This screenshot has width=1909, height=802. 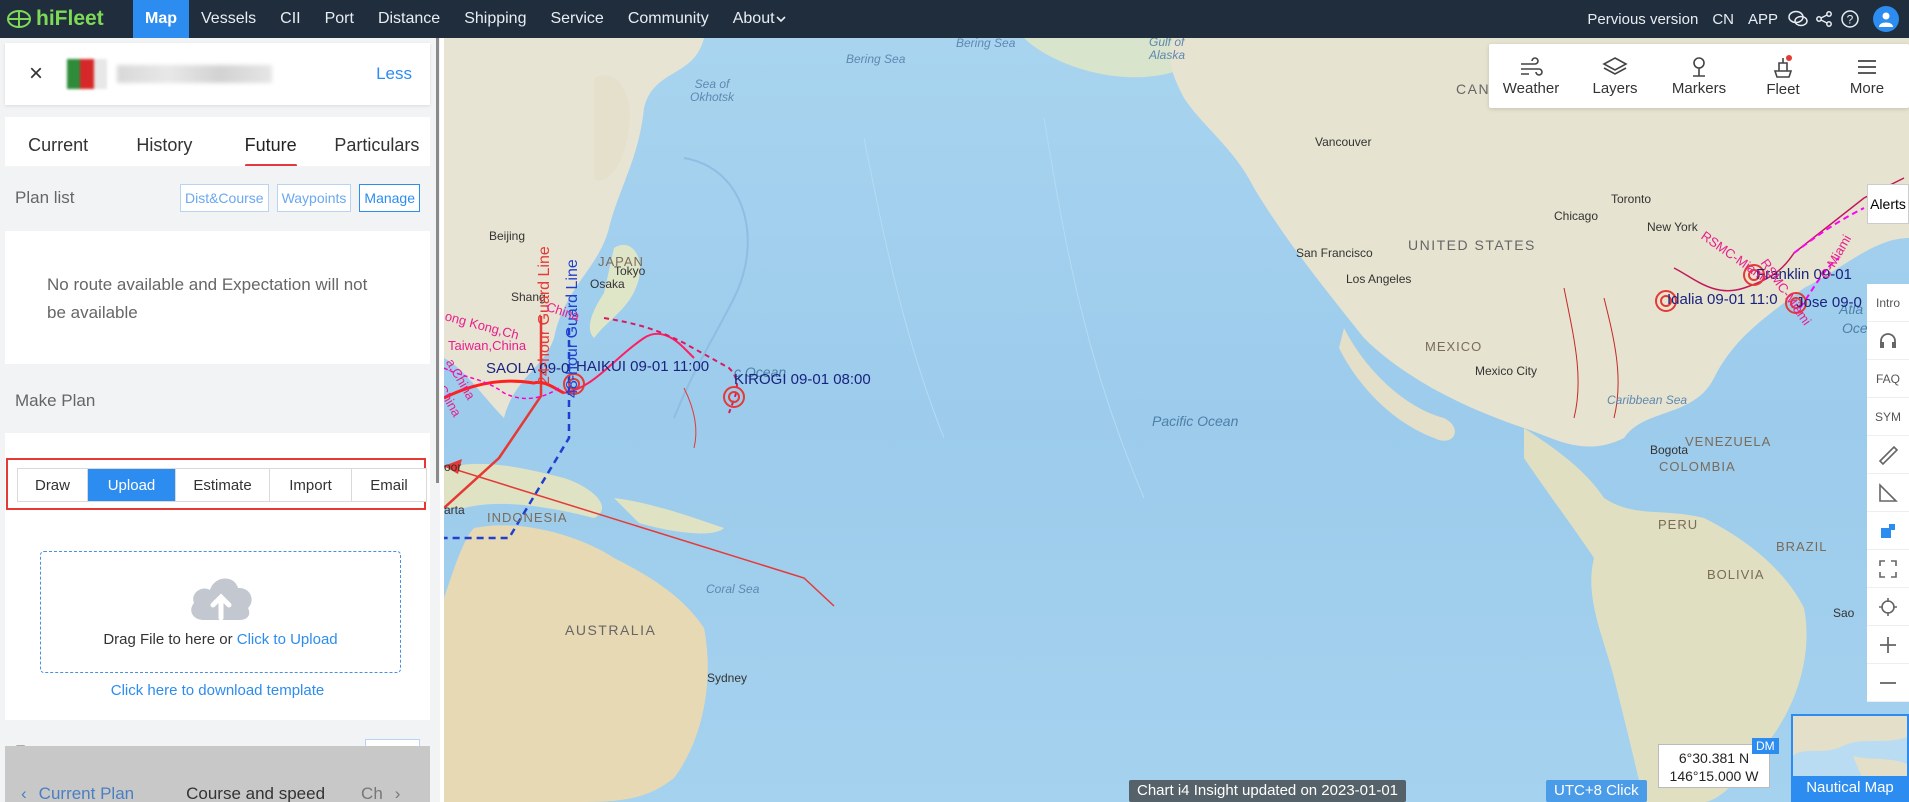 I want to click on pin-icon, so click(x=1699, y=66).